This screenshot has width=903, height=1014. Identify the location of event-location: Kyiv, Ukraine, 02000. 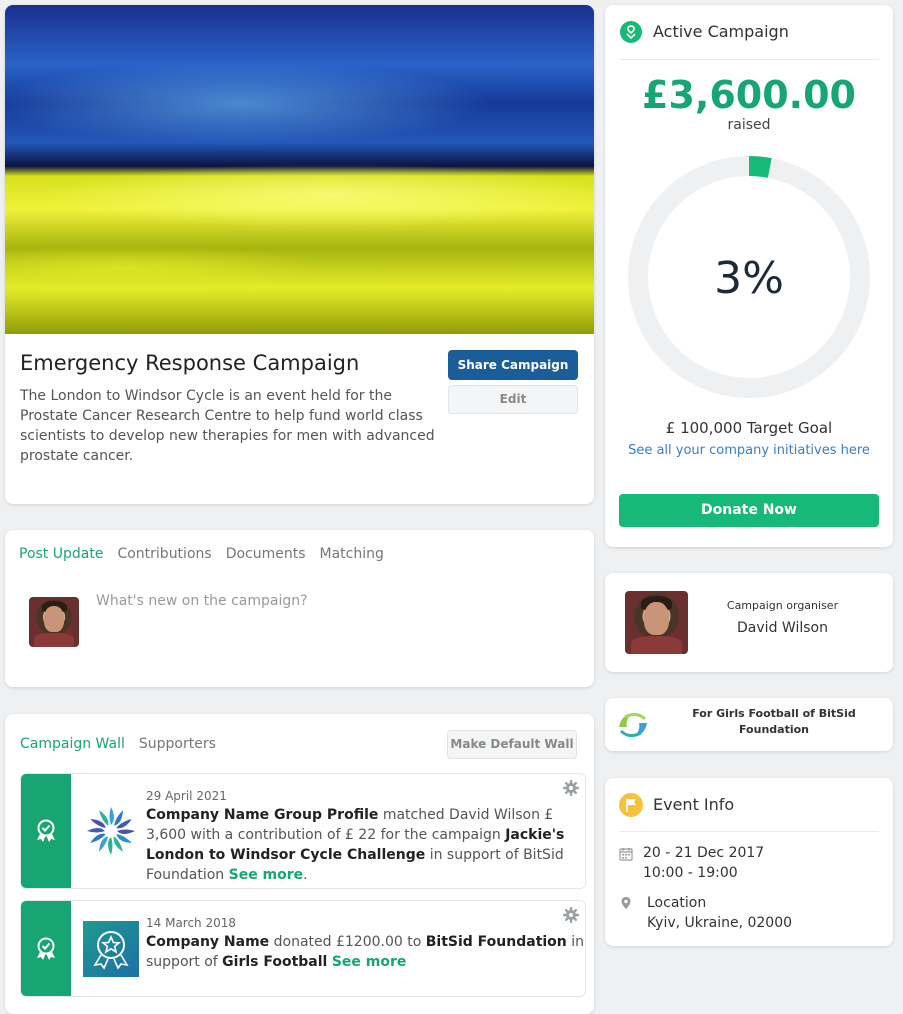
(720, 923).